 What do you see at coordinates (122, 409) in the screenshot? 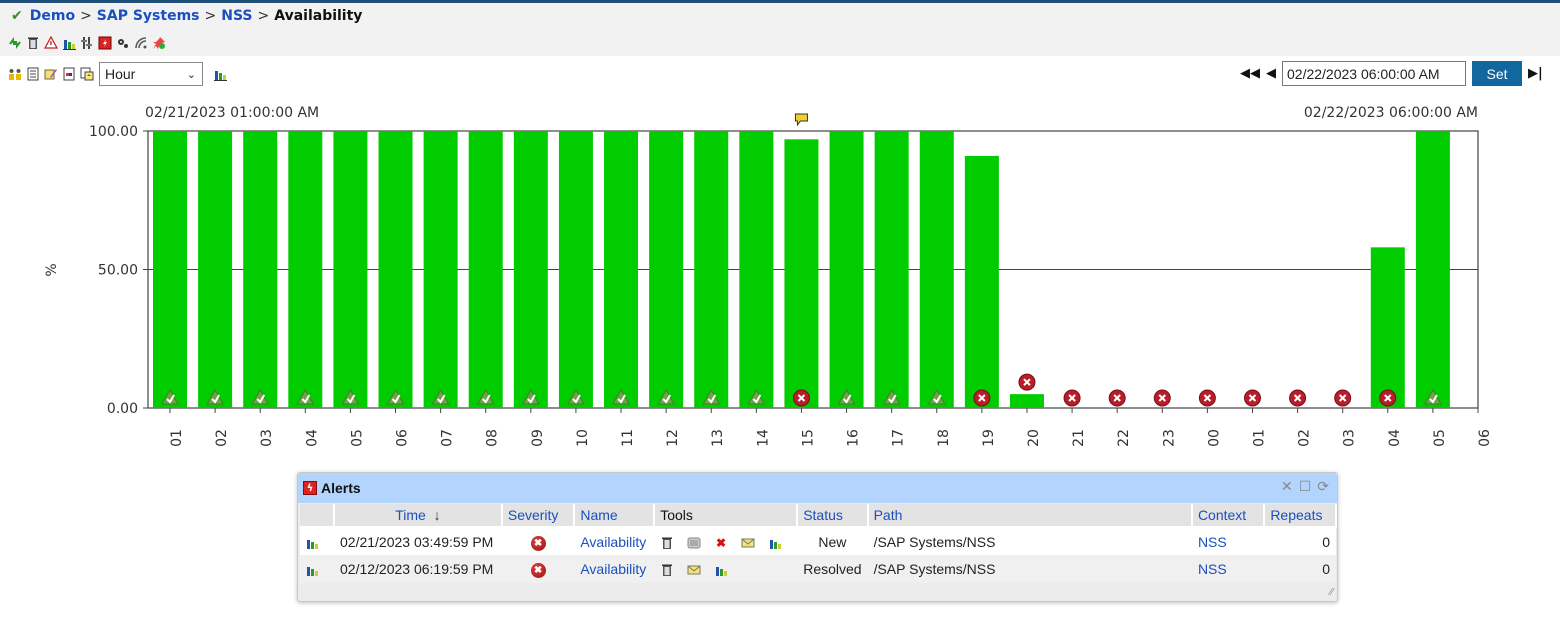
I see `y-tick-label: 0.00` at bounding box center [122, 409].